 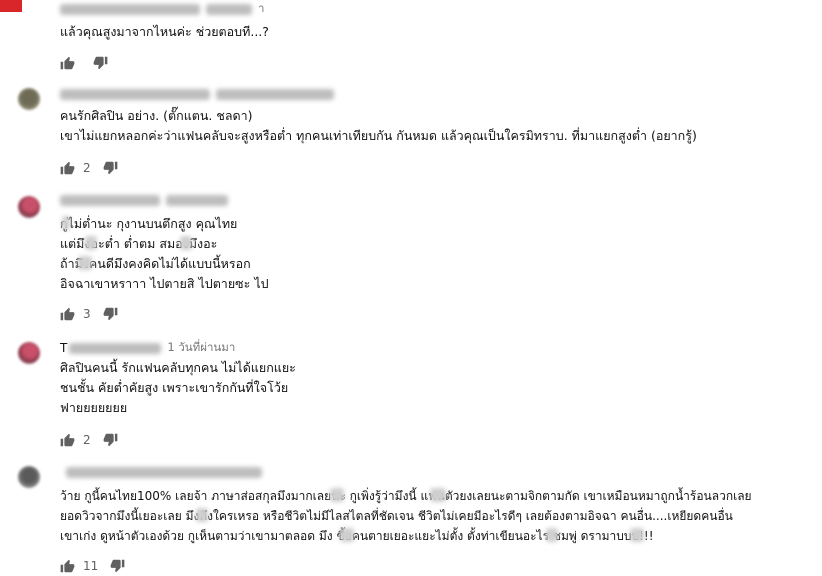 What do you see at coordinates (156, 115) in the screenshot?
I see `comment-line: คนรักศิลปิน อย่าง. (ตั๊กแตน. ชลดา)` at bounding box center [156, 115].